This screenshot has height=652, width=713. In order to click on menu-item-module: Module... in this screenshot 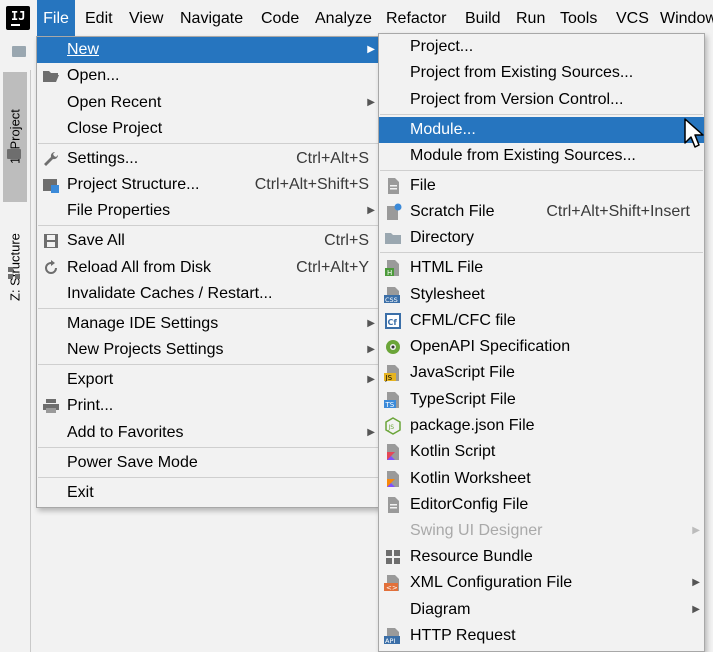, I will do `click(541, 130)`.